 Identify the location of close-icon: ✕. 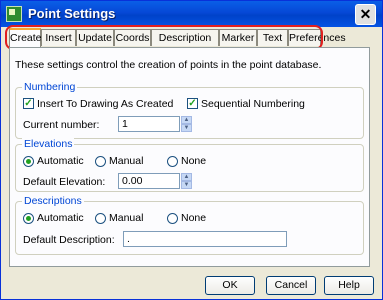
(365, 14).